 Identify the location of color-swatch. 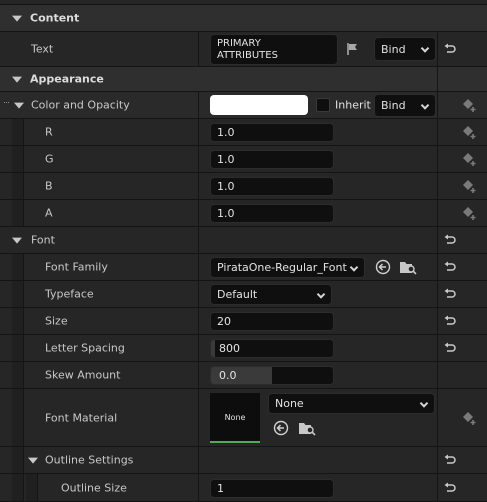
(259, 105).